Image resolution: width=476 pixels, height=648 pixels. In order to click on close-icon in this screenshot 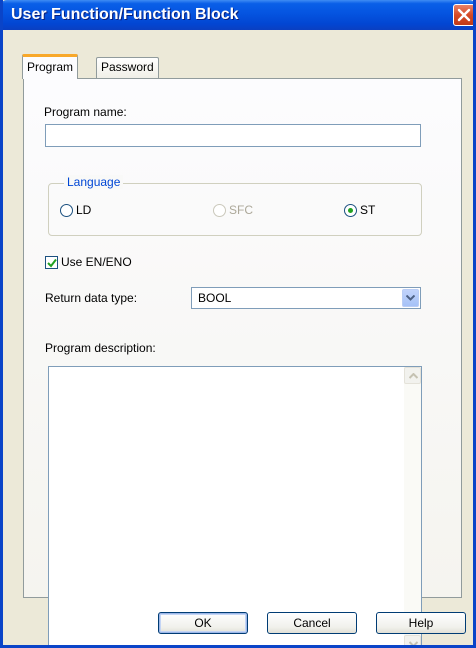, I will do `click(464, 15)`.